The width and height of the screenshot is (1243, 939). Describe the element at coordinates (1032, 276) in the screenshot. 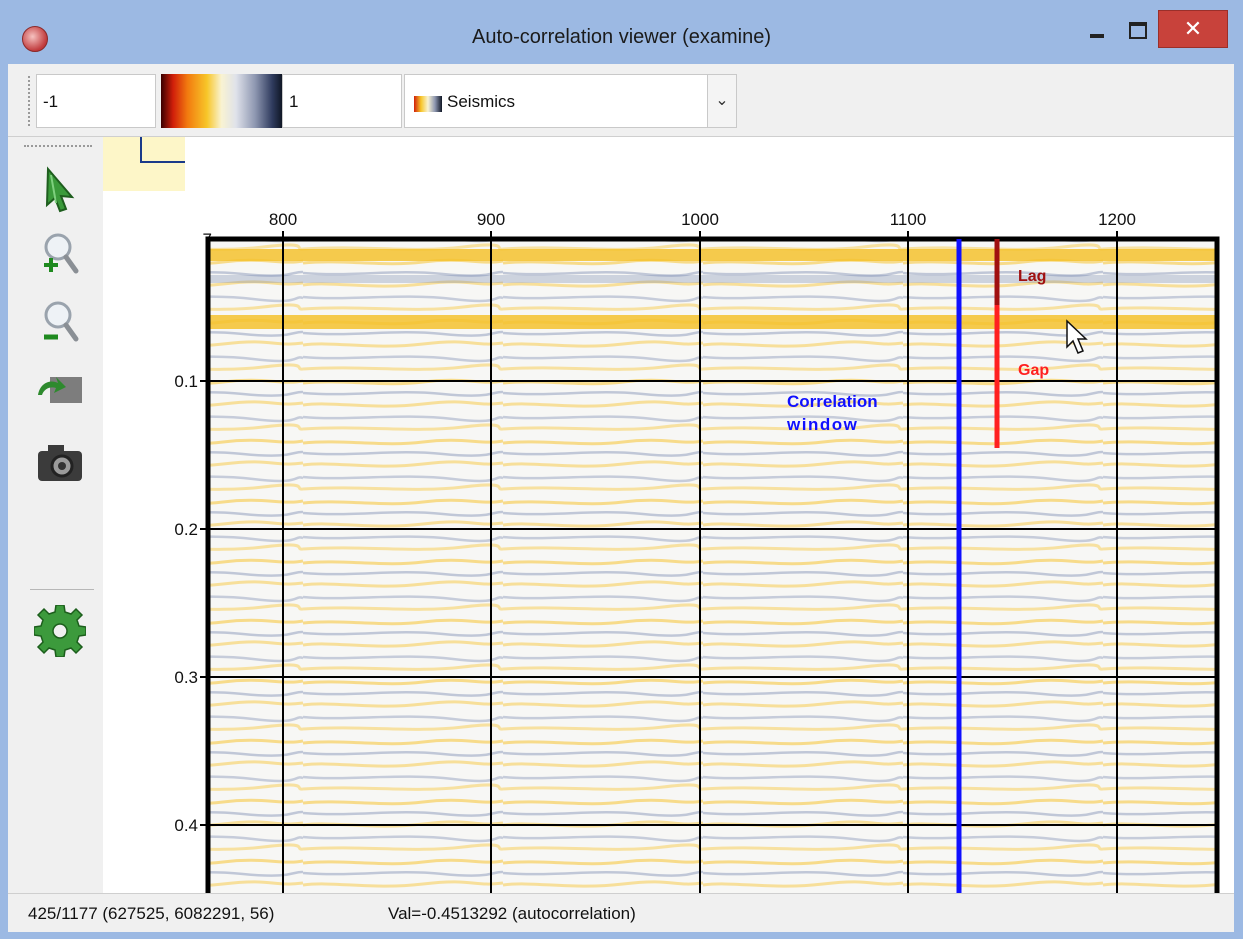

I see `lag-label: Lag` at that location.